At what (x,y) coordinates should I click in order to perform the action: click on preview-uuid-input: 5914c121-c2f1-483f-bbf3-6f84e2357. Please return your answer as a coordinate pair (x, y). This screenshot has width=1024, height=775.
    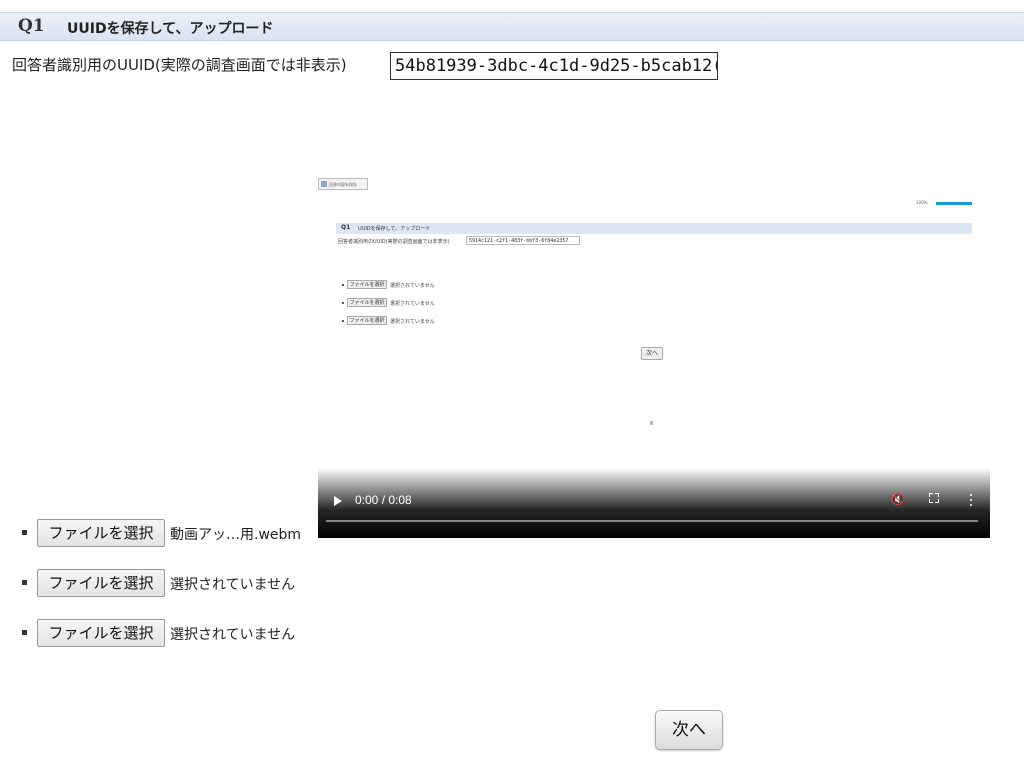
    Looking at the image, I should click on (523, 240).